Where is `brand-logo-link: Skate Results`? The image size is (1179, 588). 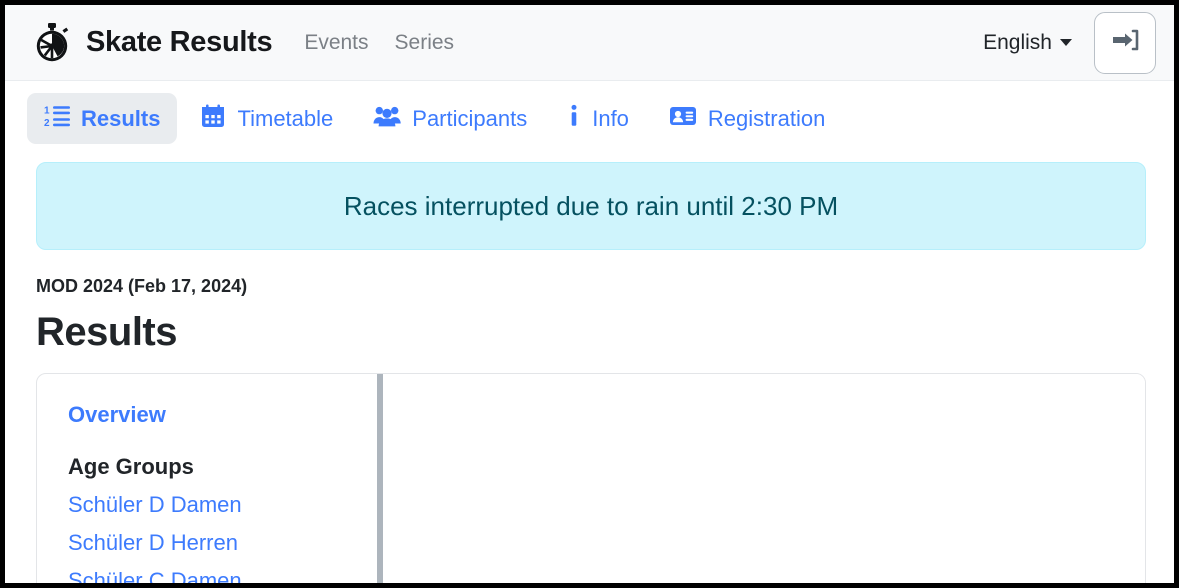 brand-logo-link: Skate Results is located at coordinates (152, 43).